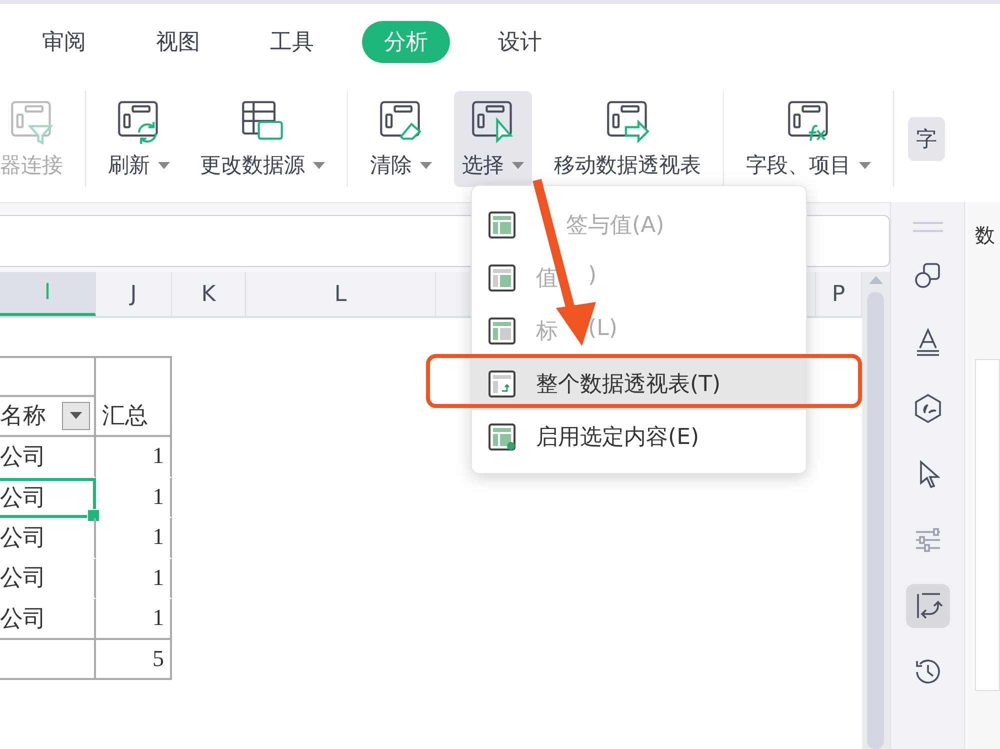 This screenshot has width=1000, height=749. I want to click on ribbon-button: 移动数据透视表, so click(627, 139).